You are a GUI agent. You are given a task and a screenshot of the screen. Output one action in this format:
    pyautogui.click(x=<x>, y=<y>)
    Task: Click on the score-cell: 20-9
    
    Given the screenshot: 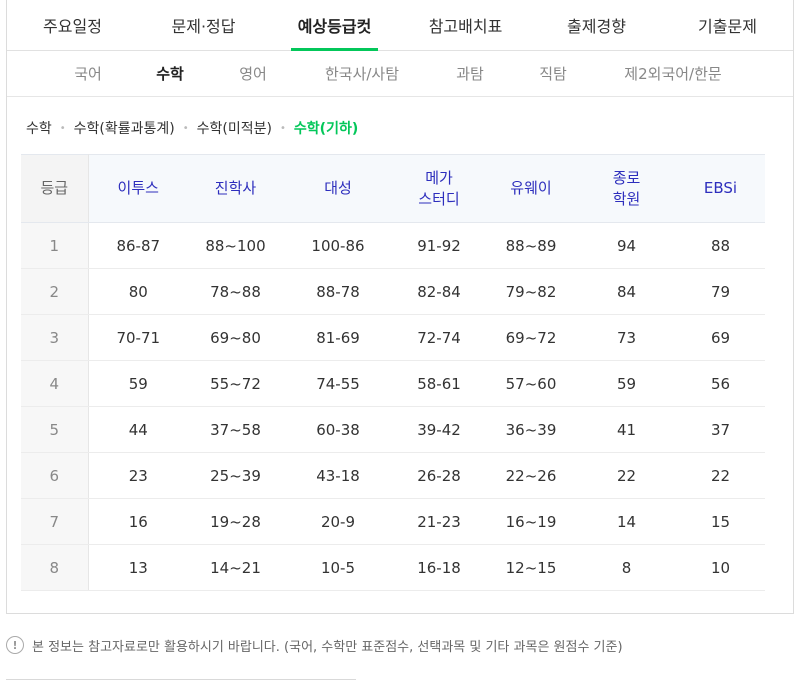 What is the action you would take?
    pyautogui.click(x=338, y=521)
    